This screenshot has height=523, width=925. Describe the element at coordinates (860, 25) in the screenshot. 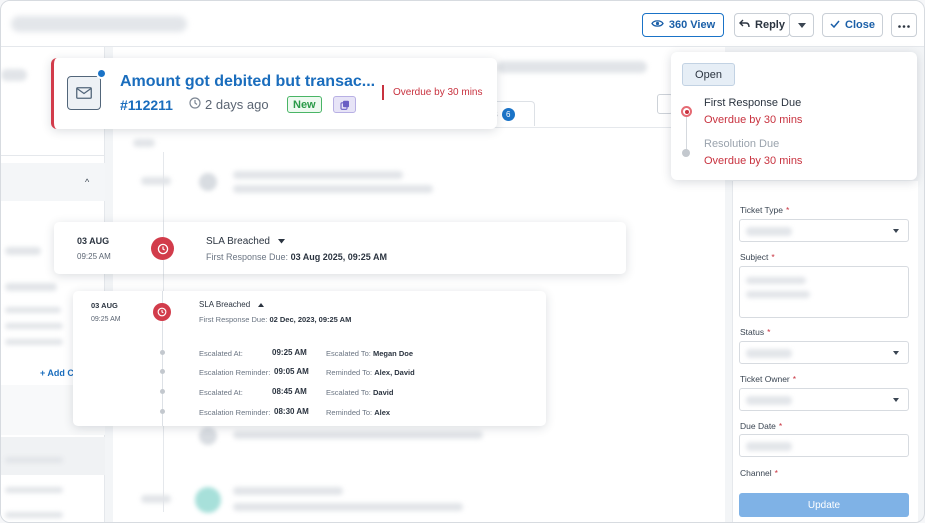

I see `close-label: Close` at that location.